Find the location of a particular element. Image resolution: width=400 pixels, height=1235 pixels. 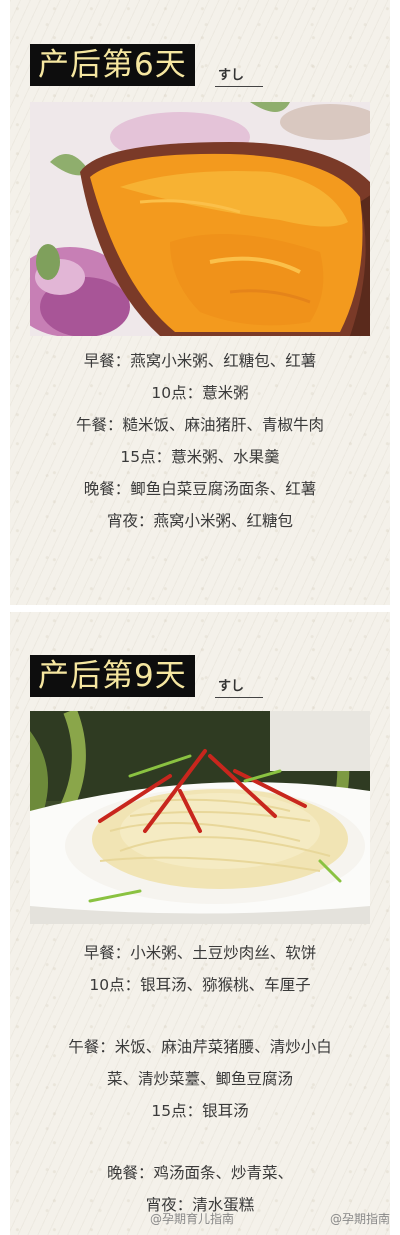

day6-menu-line: 宵夜：燕窝小米粥、红糖包 is located at coordinates (199, 521).